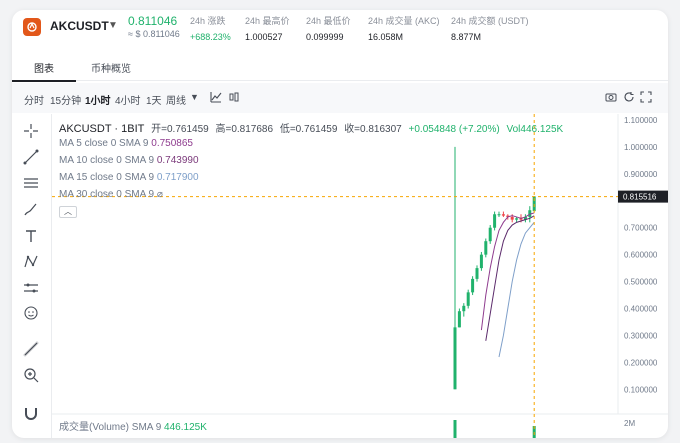  What do you see at coordinates (641, 174) in the screenshot?
I see `price-tick-label: 0.900000` at bounding box center [641, 174].